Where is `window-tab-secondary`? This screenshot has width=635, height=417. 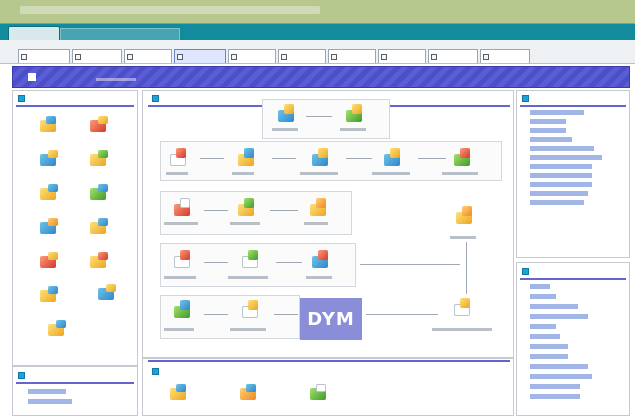 window-tab-secondary is located at coordinates (120, 34).